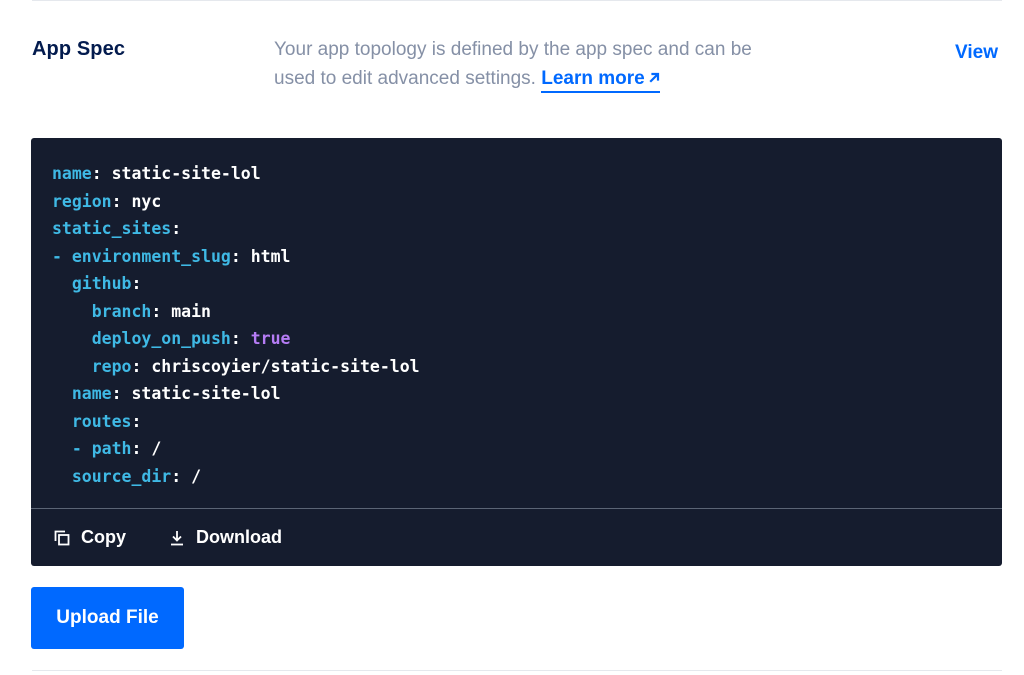 This screenshot has height=675, width=1024. What do you see at coordinates (516, 537) in the screenshot?
I see `code-footer: Copy Download` at bounding box center [516, 537].